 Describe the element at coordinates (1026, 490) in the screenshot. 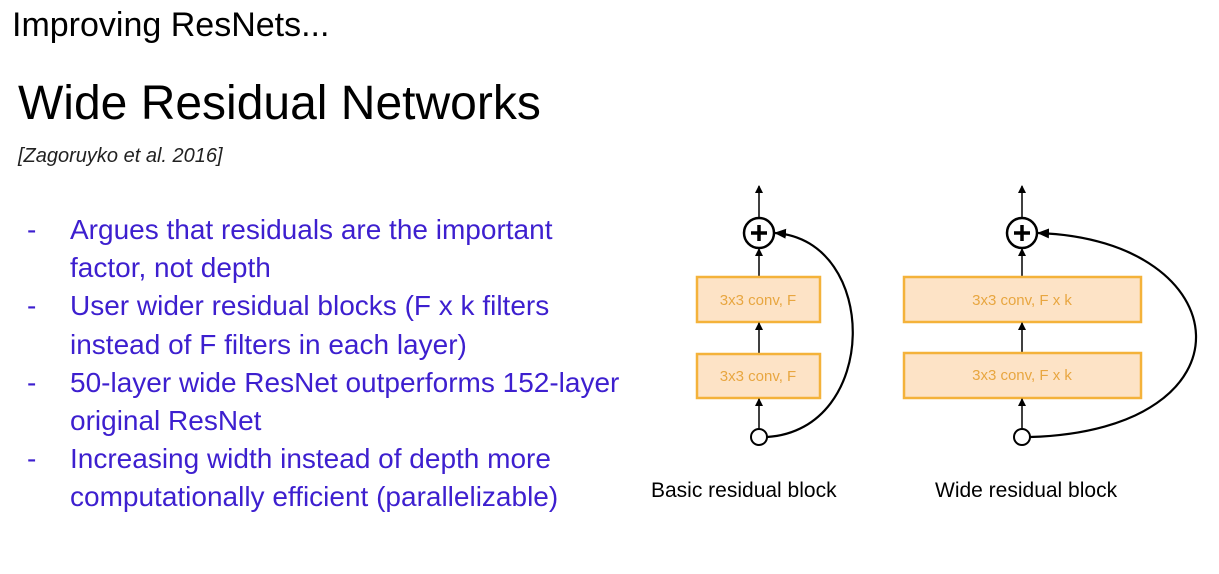

I see `wide-block-label: Wide residual block` at that location.